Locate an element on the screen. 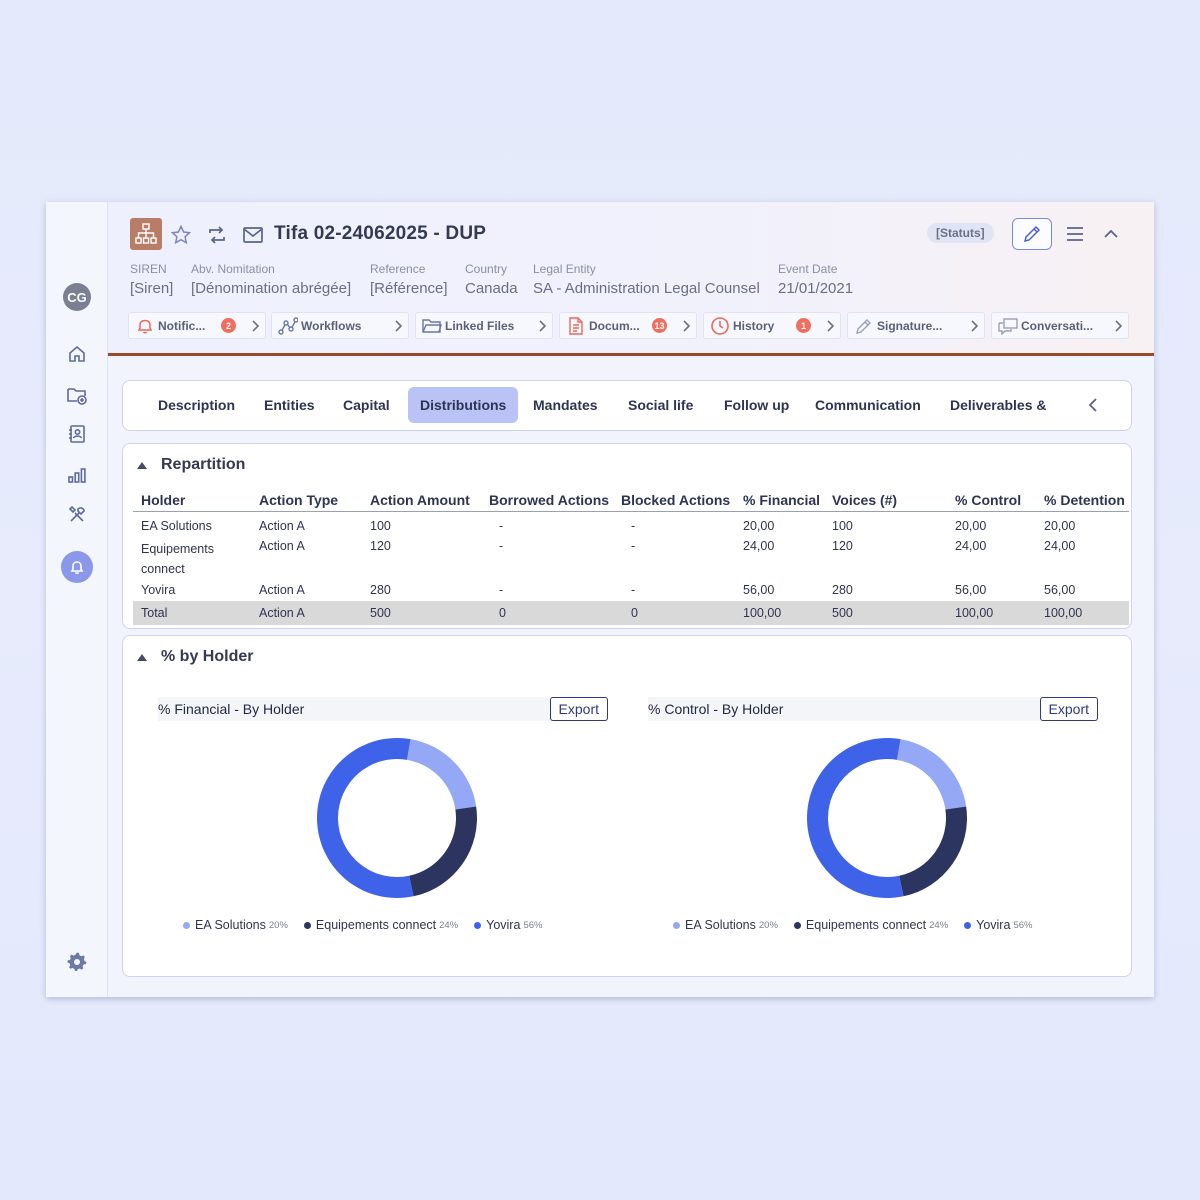  column-header: Action Amount is located at coordinates (421, 499).